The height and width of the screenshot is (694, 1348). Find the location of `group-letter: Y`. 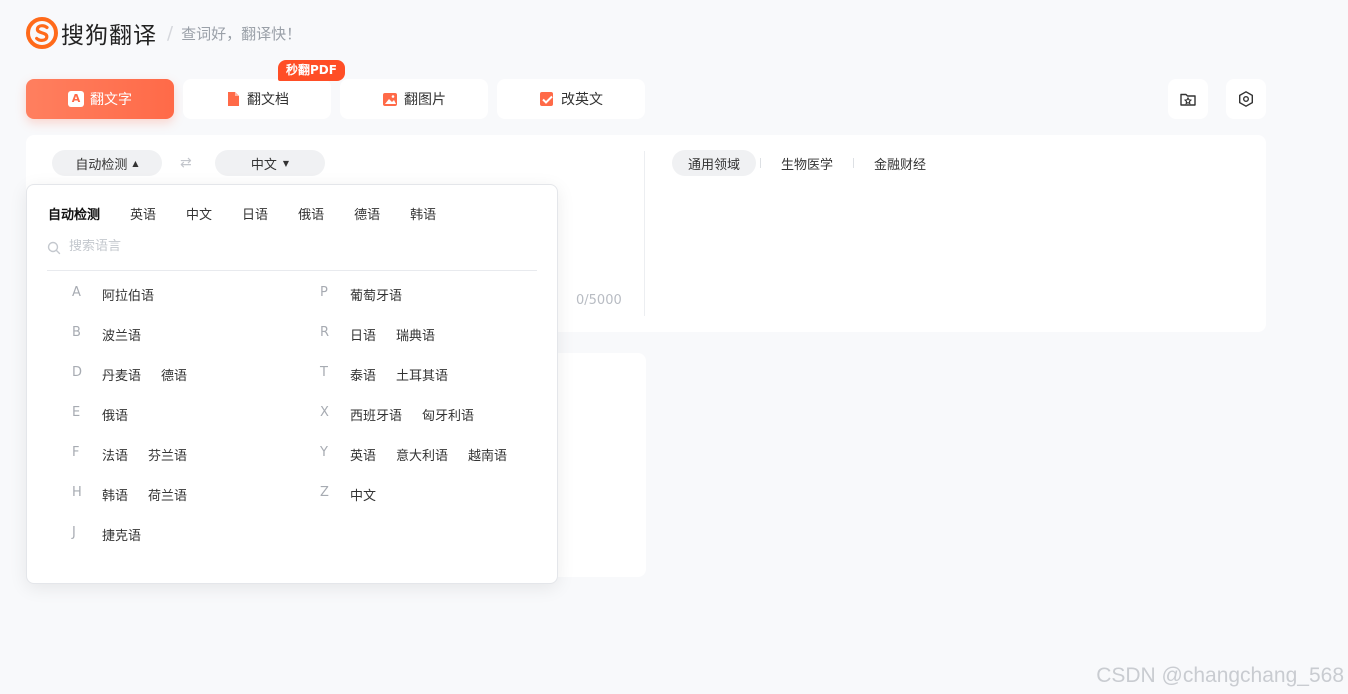

group-letter: Y is located at coordinates (324, 452).